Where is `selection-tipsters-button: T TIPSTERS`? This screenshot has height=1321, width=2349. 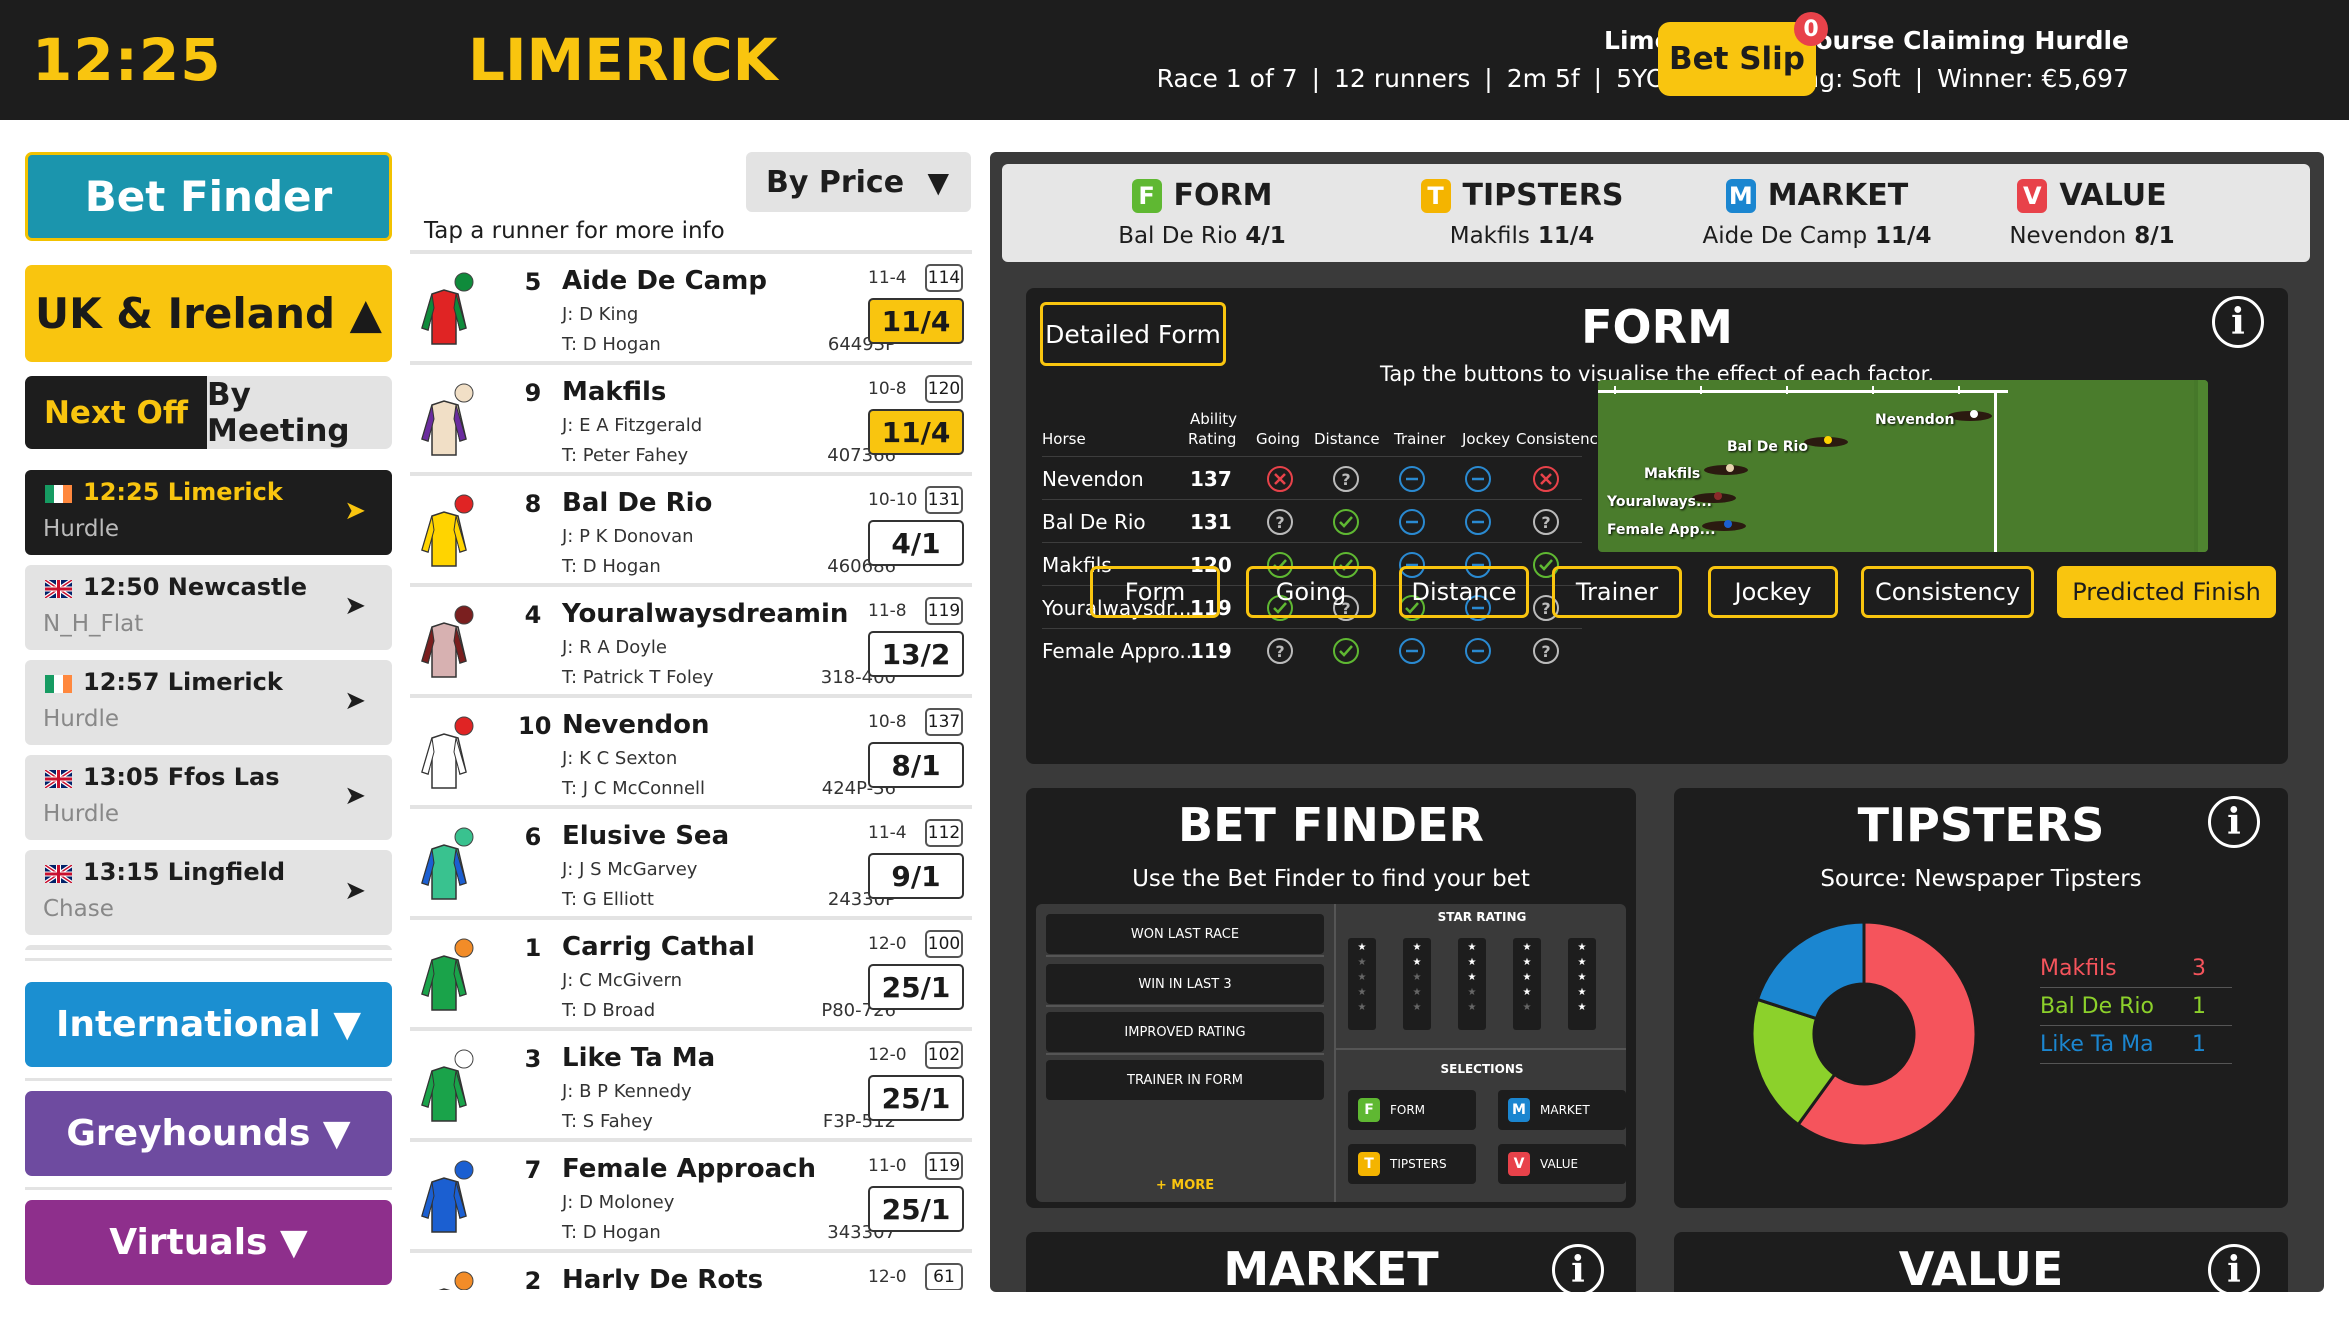 selection-tipsters-button: T TIPSTERS is located at coordinates (1412, 1164).